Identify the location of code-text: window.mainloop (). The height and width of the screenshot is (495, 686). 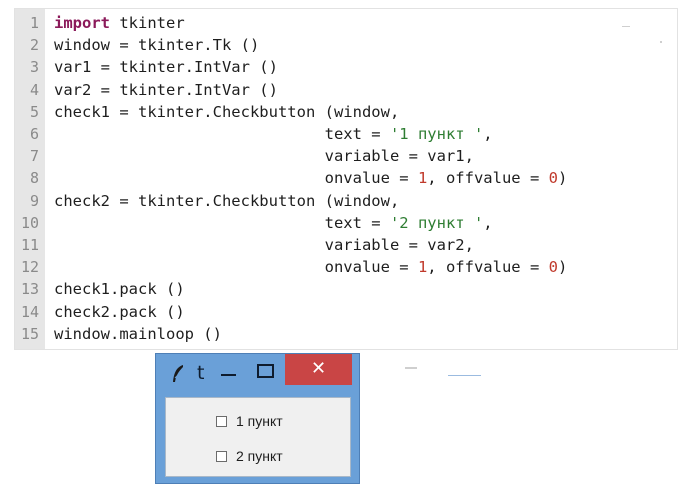
(138, 334).